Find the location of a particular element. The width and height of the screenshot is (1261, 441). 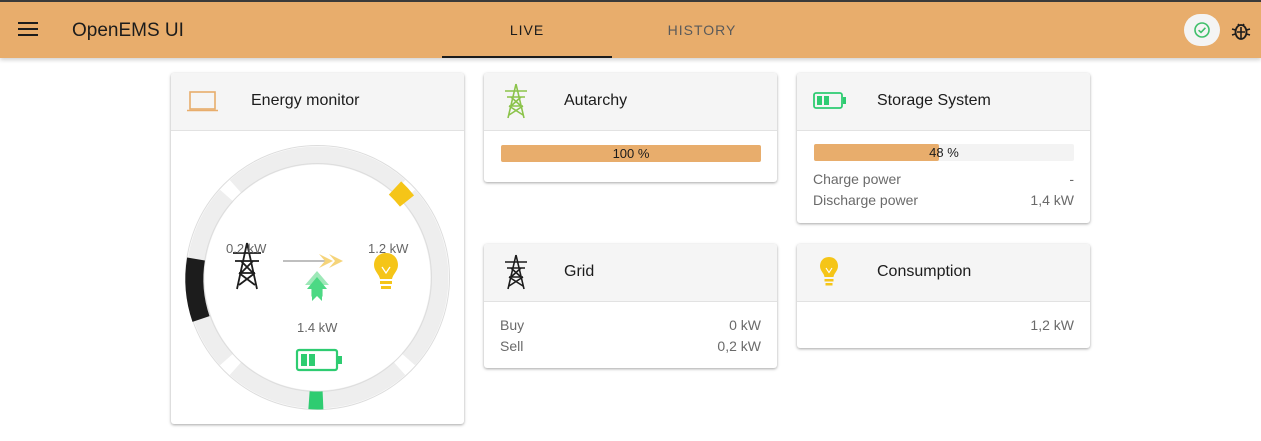

monitor-grid-value: 0.2 kW is located at coordinates (246, 248).